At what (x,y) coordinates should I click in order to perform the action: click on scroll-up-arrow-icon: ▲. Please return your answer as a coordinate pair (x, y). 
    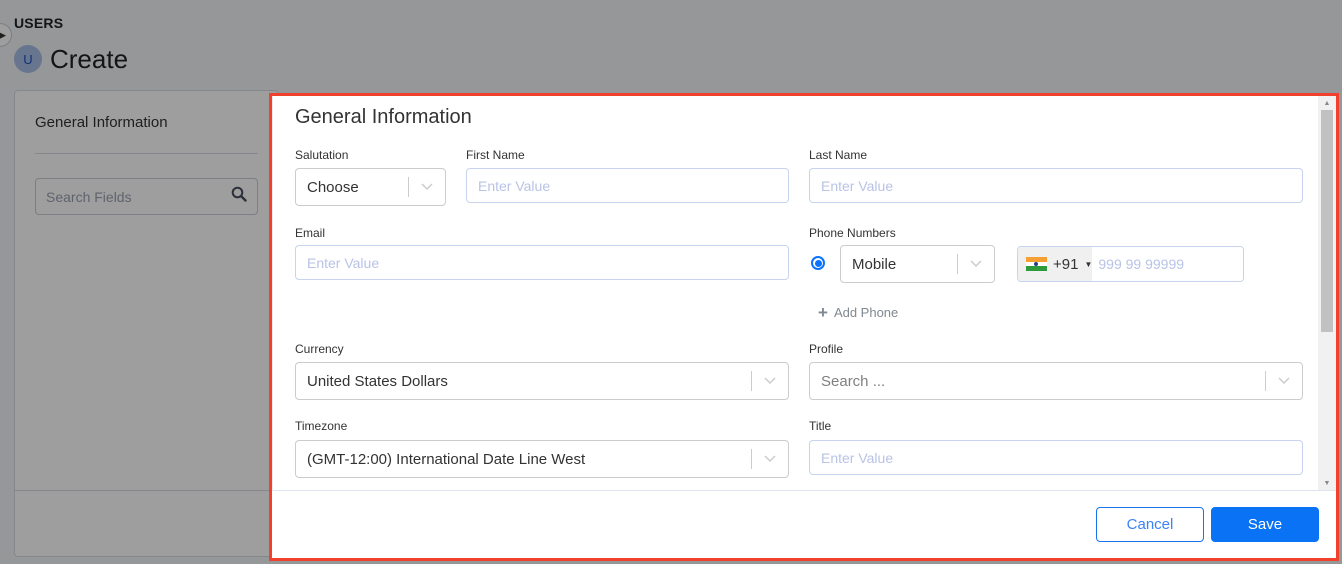
    Looking at the image, I should click on (1327, 103).